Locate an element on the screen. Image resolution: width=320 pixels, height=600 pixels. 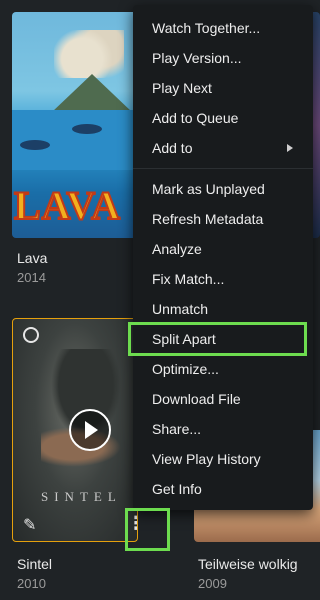
menu-item-download-file: Download File is located at coordinates (223, 399).